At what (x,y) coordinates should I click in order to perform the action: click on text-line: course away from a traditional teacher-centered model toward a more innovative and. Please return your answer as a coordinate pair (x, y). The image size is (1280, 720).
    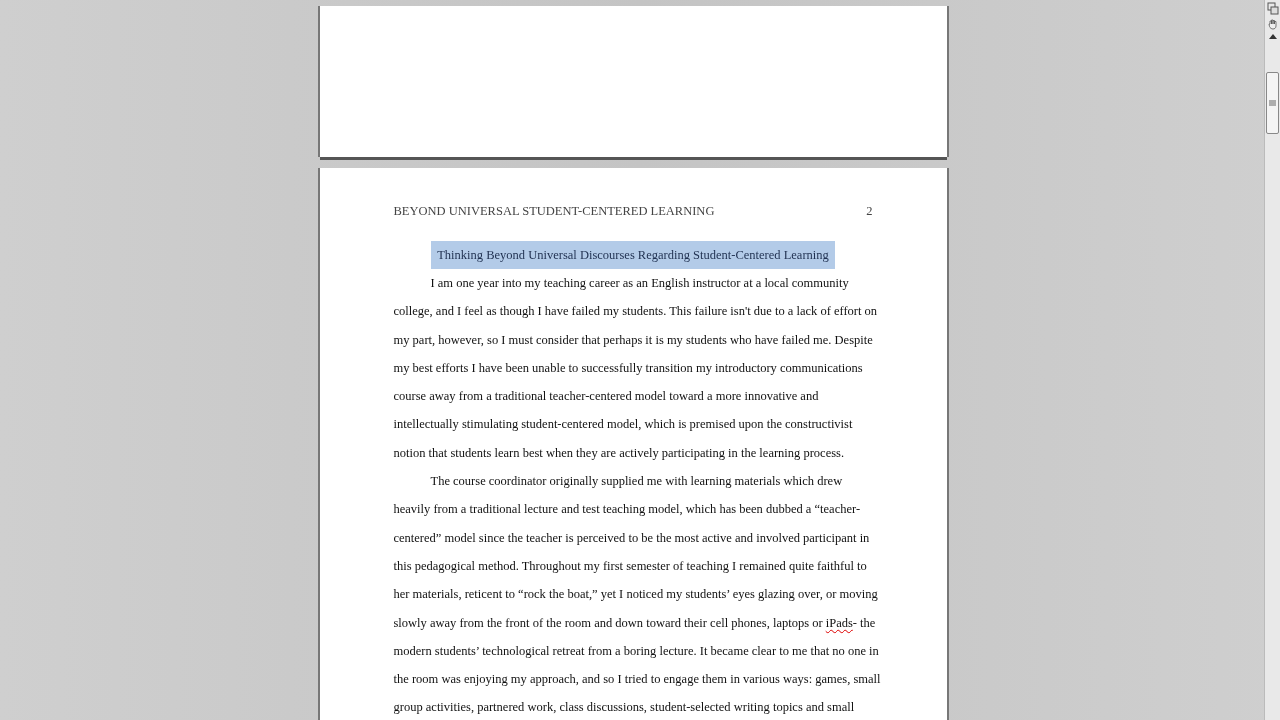
    Looking at the image, I should click on (606, 397).